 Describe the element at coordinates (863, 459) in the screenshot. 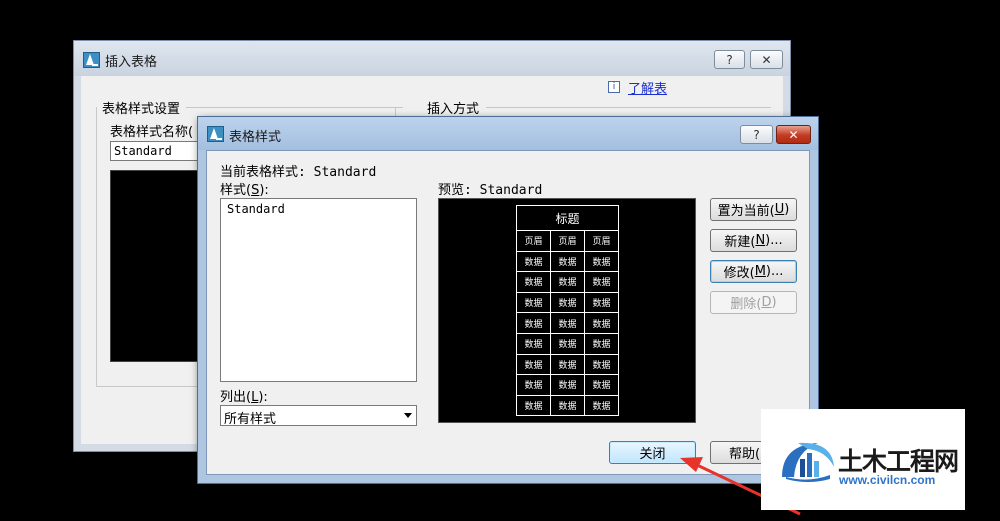

I see `site-watermark: 土木工程网 www.civilcn.com` at that location.